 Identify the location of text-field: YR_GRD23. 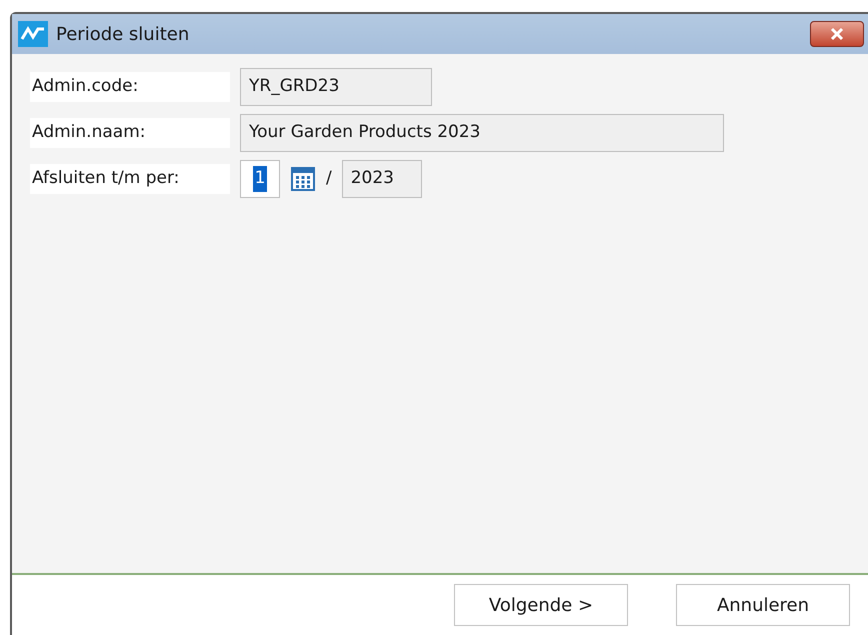
(336, 87).